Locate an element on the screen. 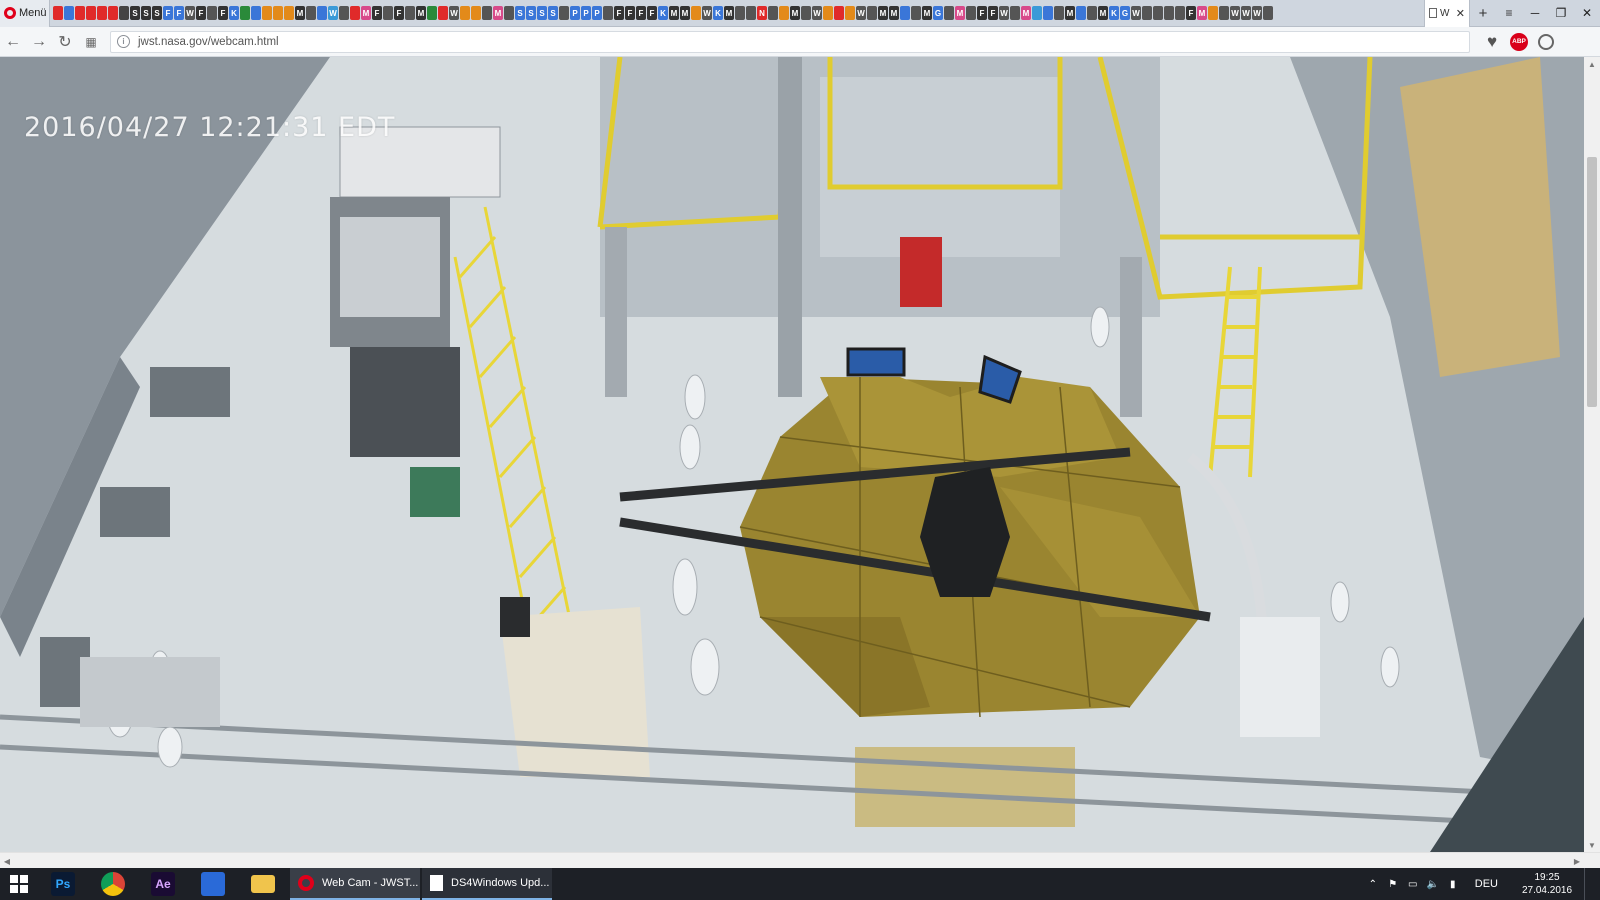 Image resolution: width=1600 pixels, height=900 pixels. clock: 19:25 27.04.2016 is located at coordinates (1547, 884).